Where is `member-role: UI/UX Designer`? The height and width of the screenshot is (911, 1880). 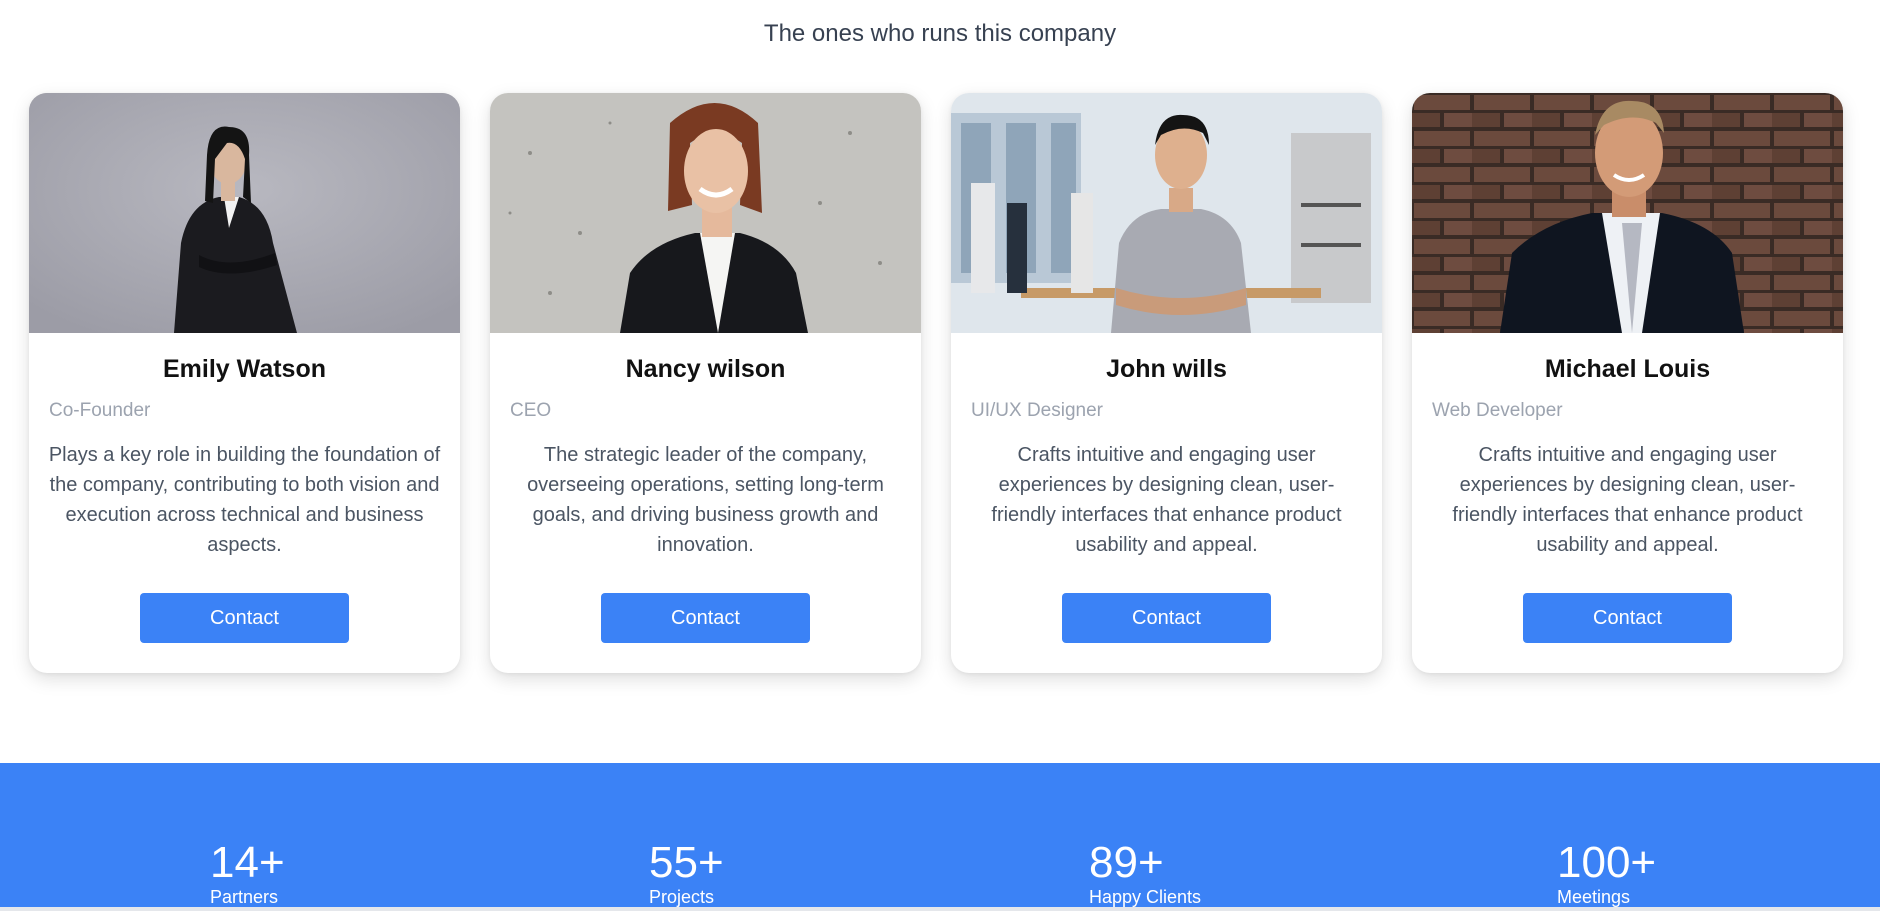 member-role: UI/UX Designer is located at coordinates (1037, 410).